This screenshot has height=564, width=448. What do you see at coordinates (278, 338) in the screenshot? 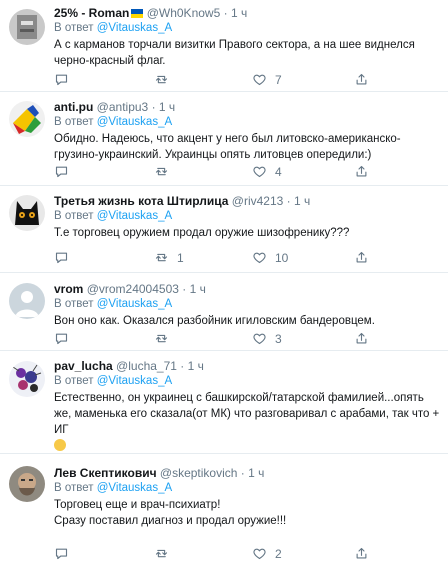
I see `like-count: 3` at bounding box center [278, 338].